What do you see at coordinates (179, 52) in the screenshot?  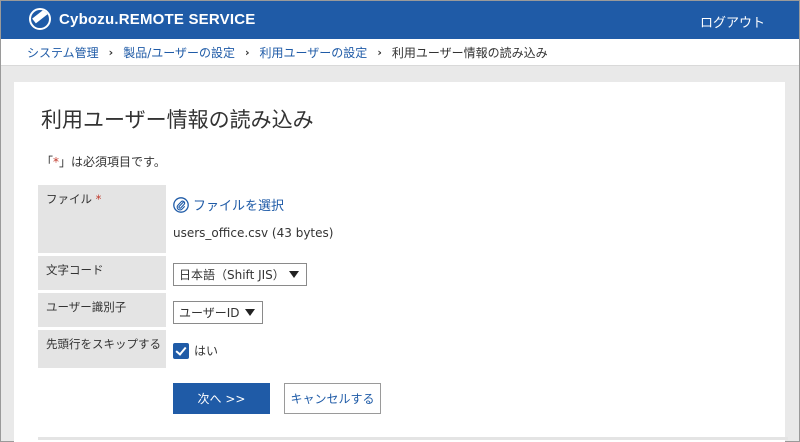 I see `breadcrumb-product-user-settings: 製品/ユーザーの設定` at bounding box center [179, 52].